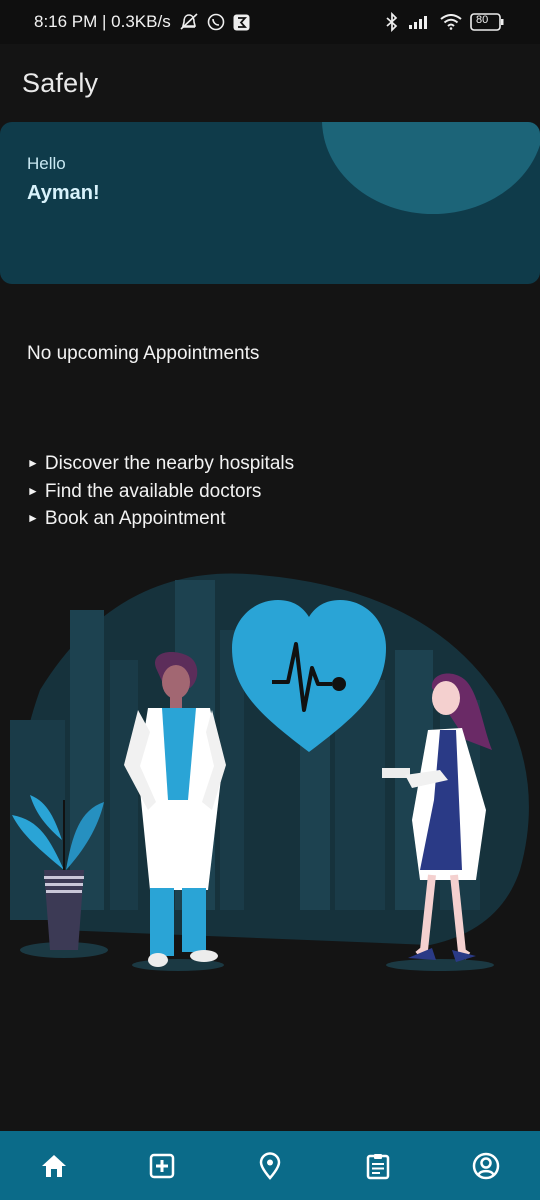  I want to click on bluetooth-icon, so click(392, 22).